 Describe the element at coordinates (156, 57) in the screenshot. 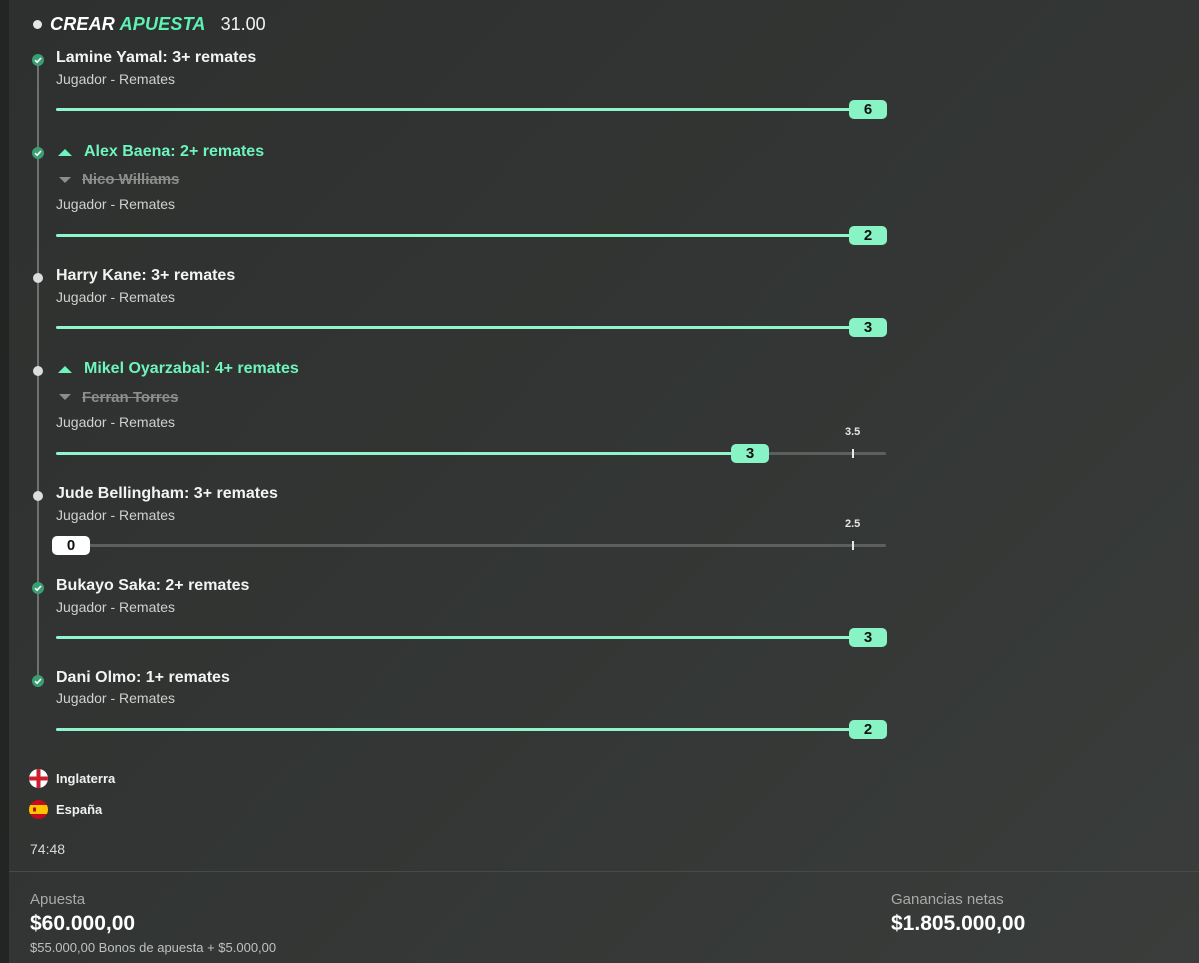

I see `leg-title: Lamine Yamal: 3+ remates` at that location.